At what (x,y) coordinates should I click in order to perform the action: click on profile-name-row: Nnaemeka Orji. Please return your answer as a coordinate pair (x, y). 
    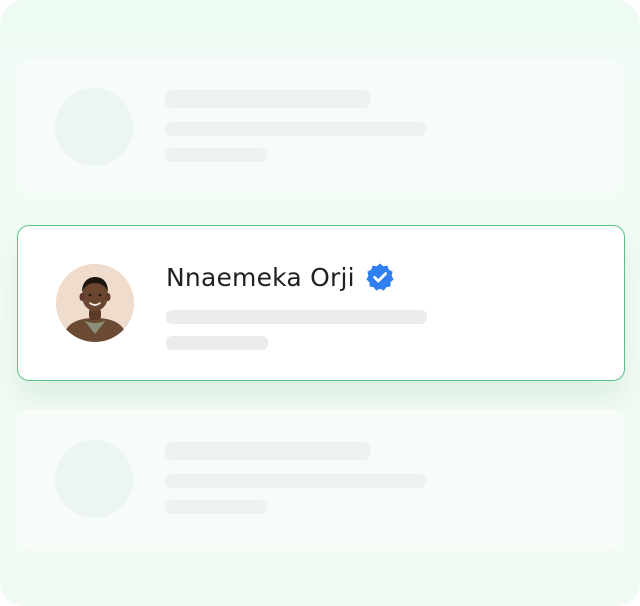
    Looking at the image, I should click on (280, 277).